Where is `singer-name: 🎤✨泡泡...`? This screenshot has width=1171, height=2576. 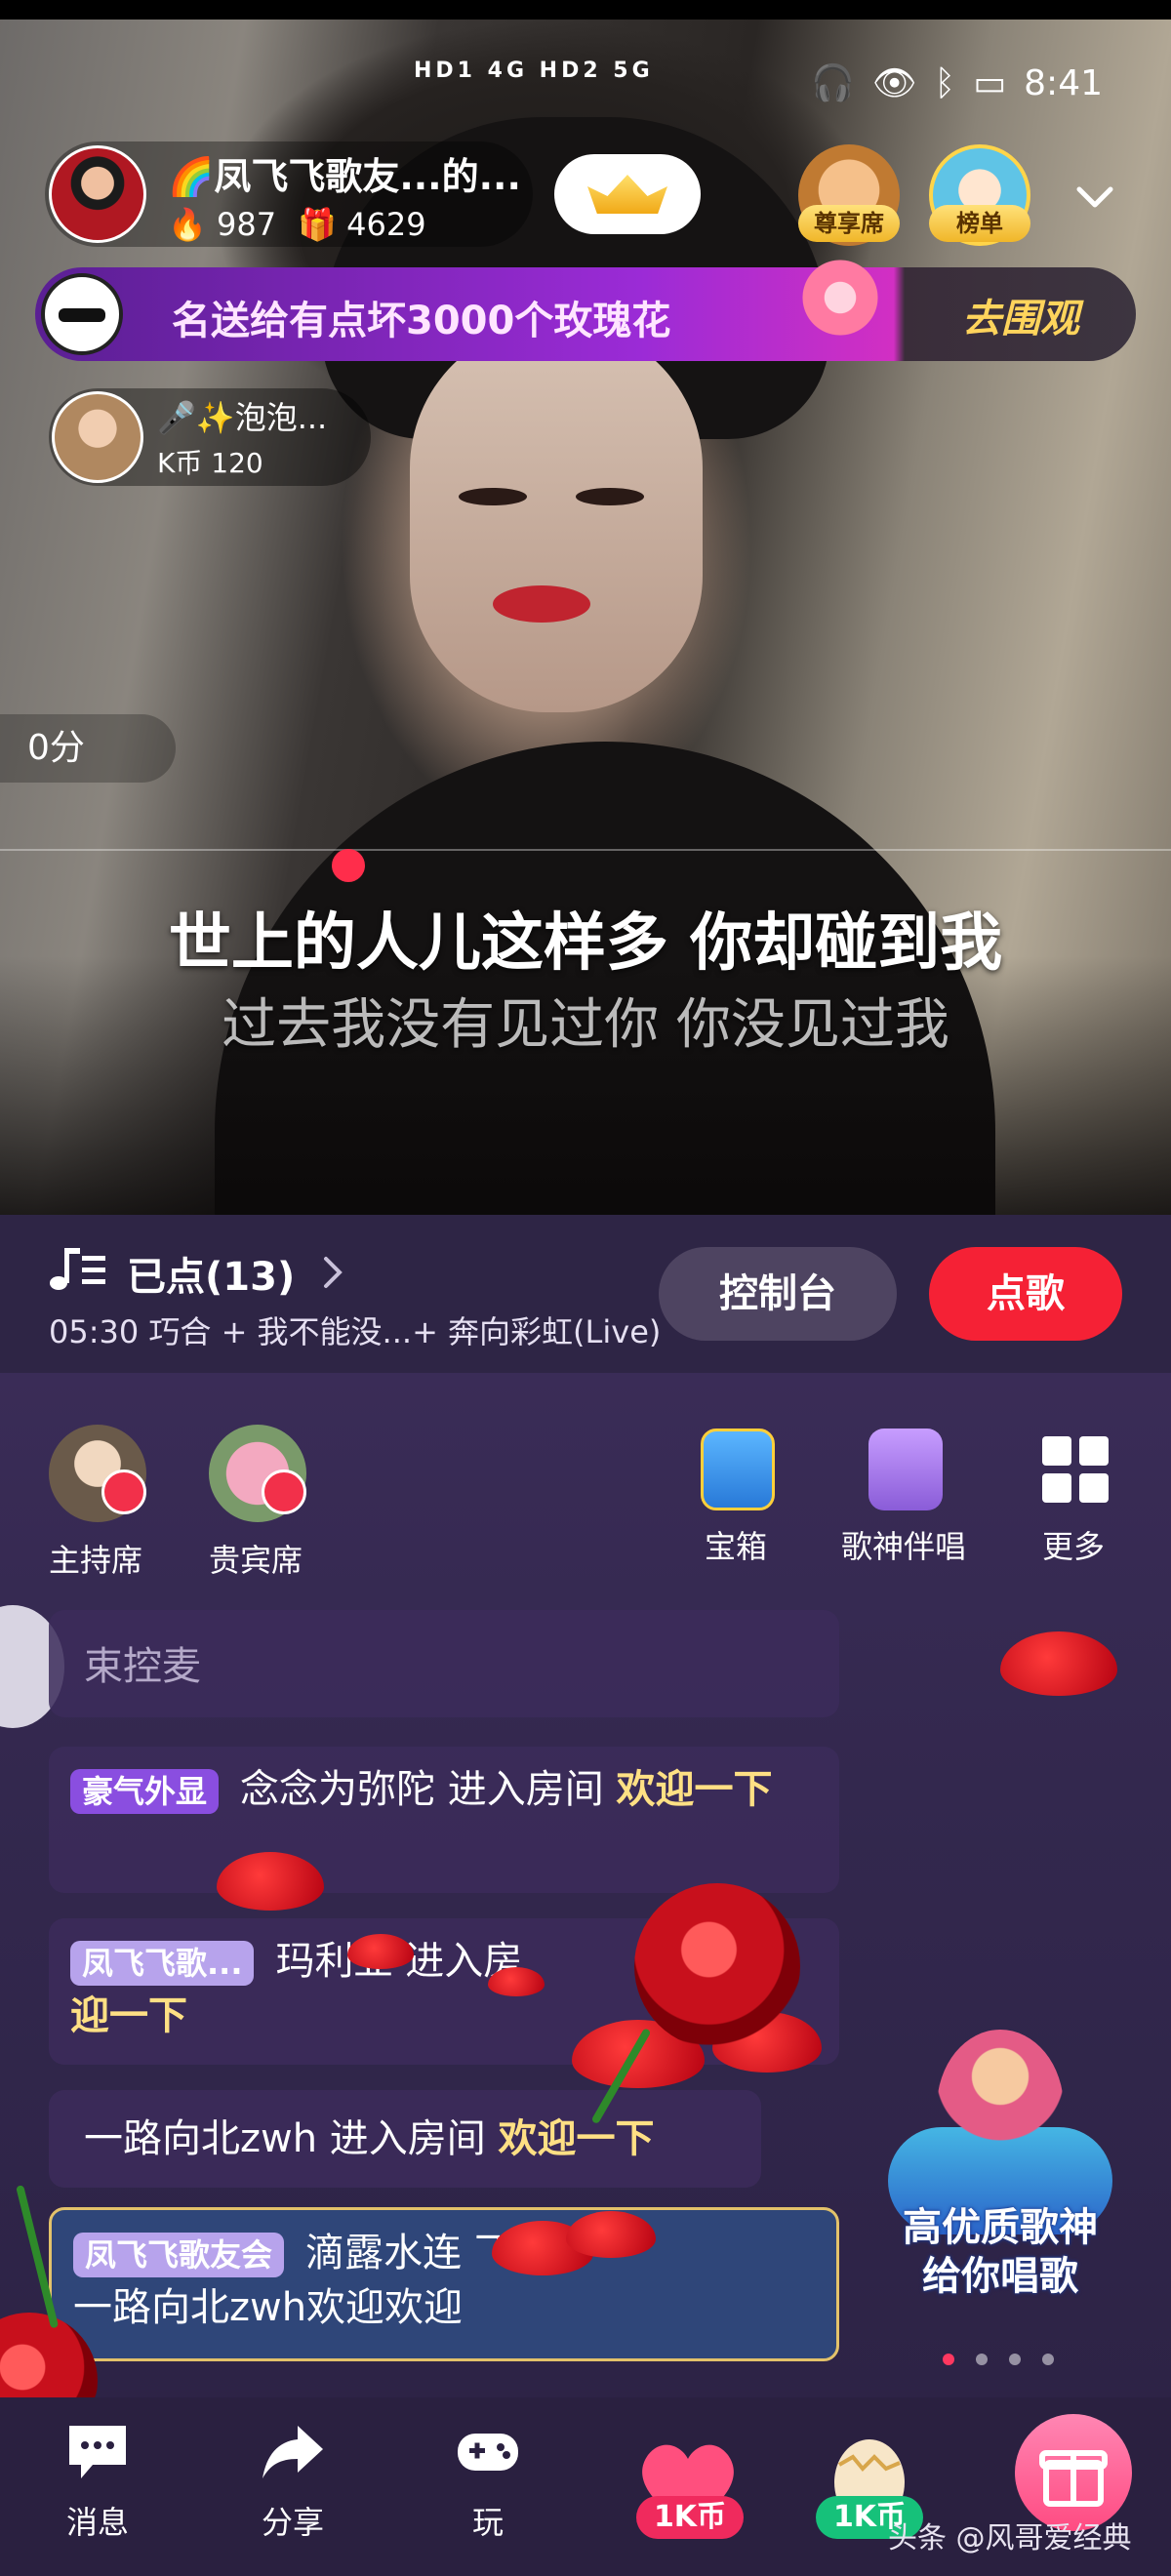 singer-name: 🎤✨泡泡... is located at coordinates (242, 417).